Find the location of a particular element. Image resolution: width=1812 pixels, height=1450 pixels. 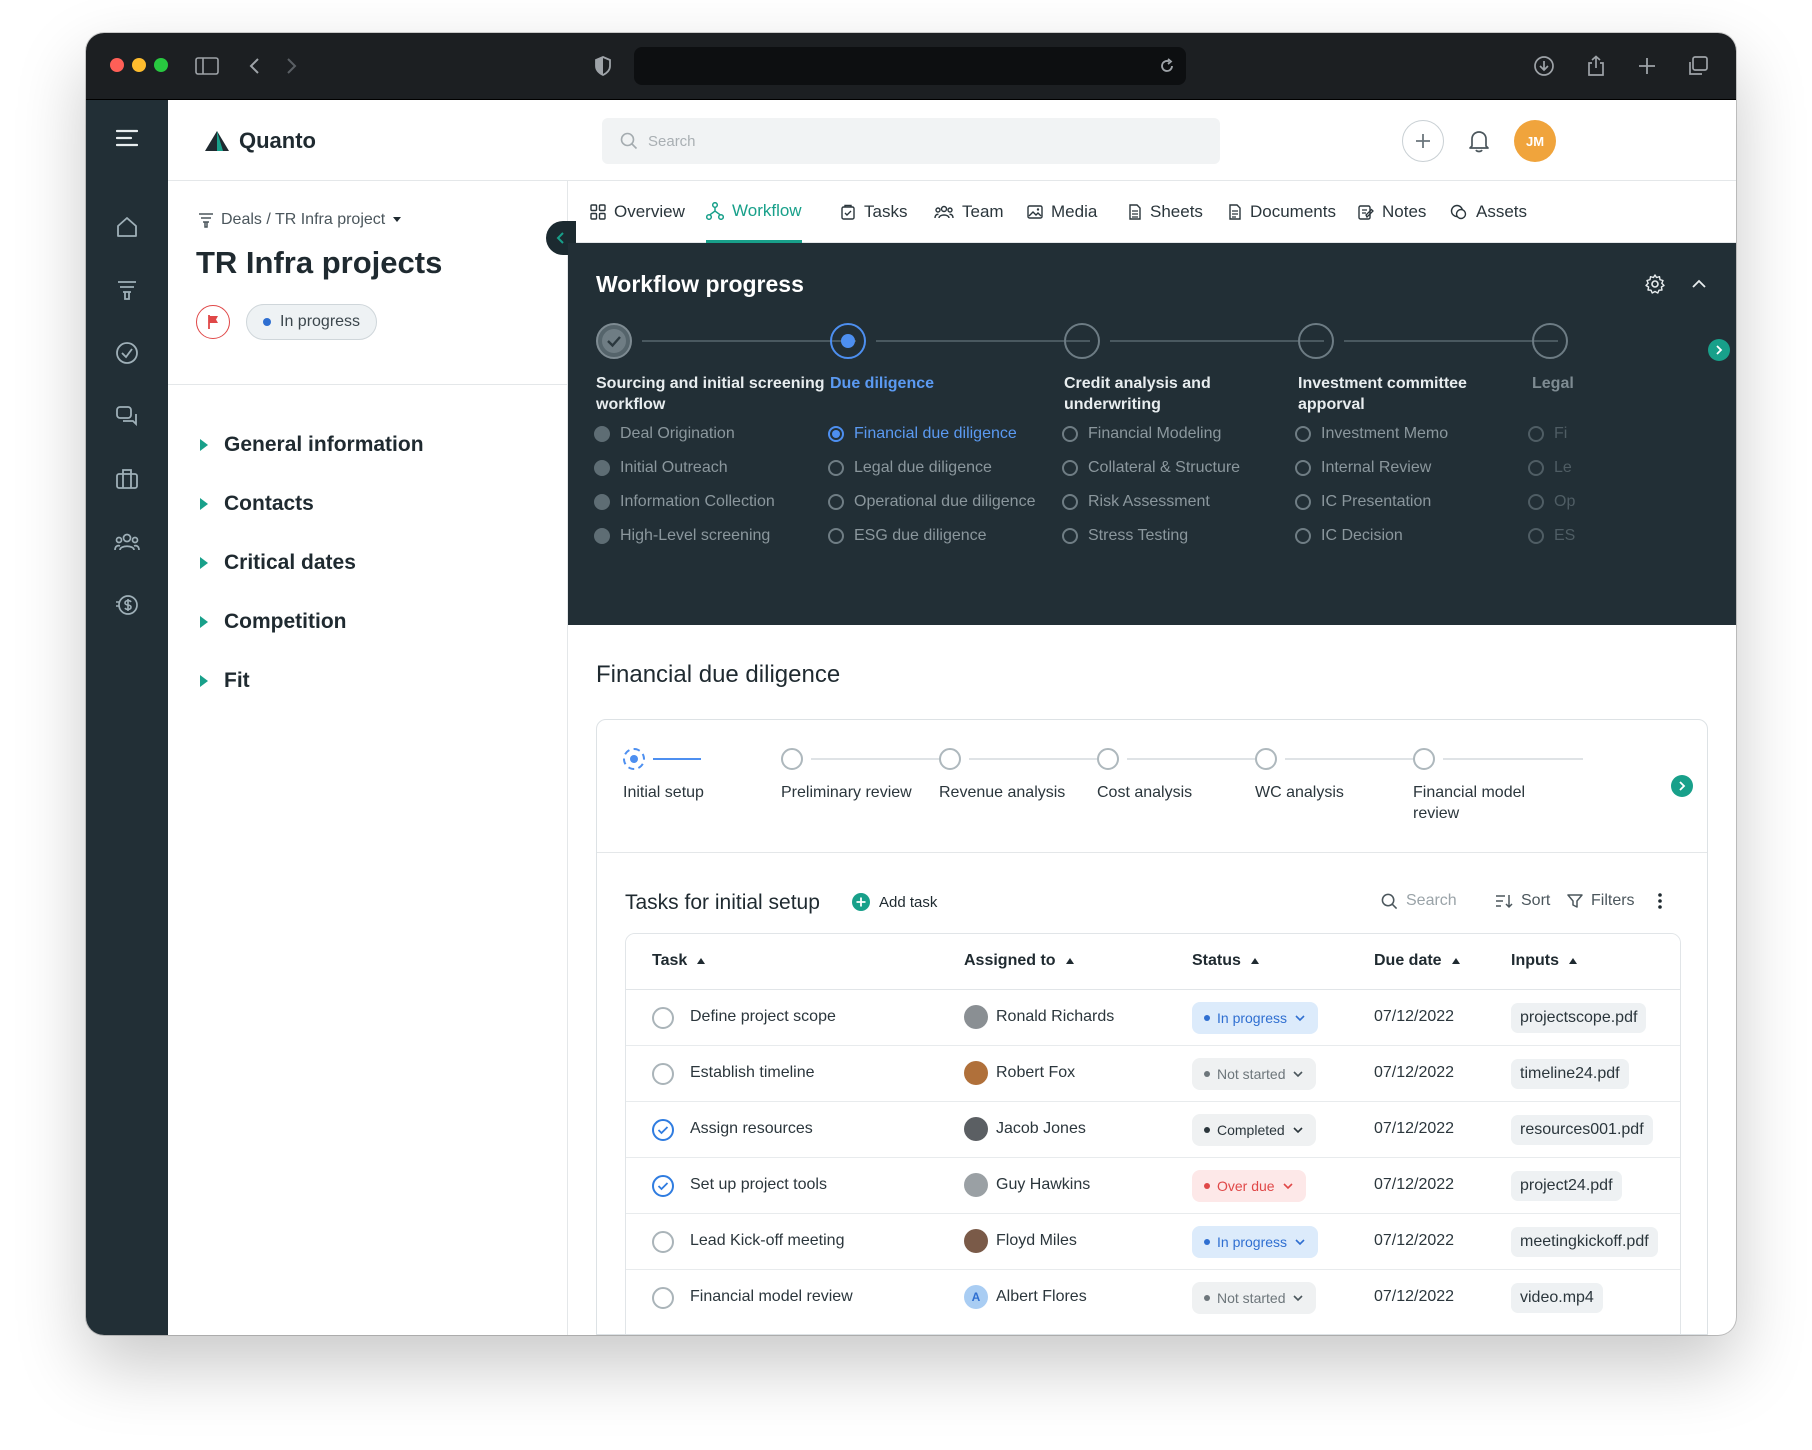

stage-item: Legal due diligence is located at coordinates (910, 468).